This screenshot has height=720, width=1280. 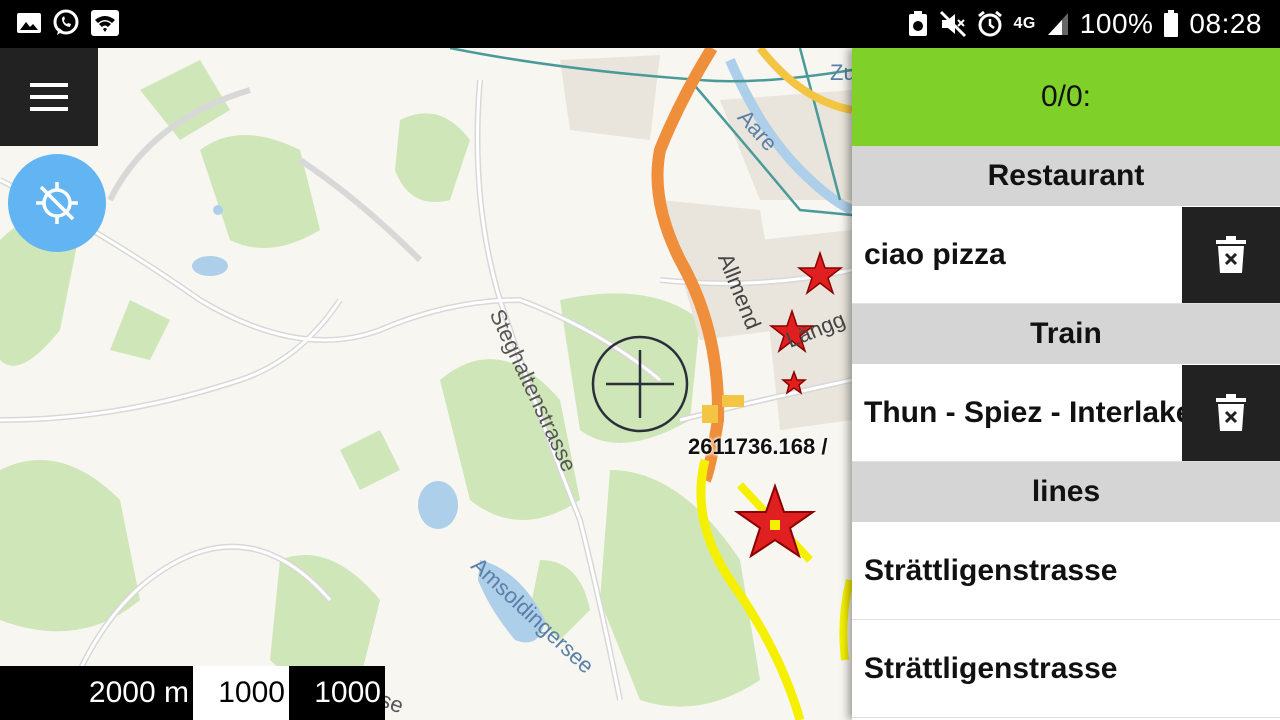 What do you see at coordinates (1066, 176) in the screenshot?
I see `group-header-restaurant: Restaurant` at bounding box center [1066, 176].